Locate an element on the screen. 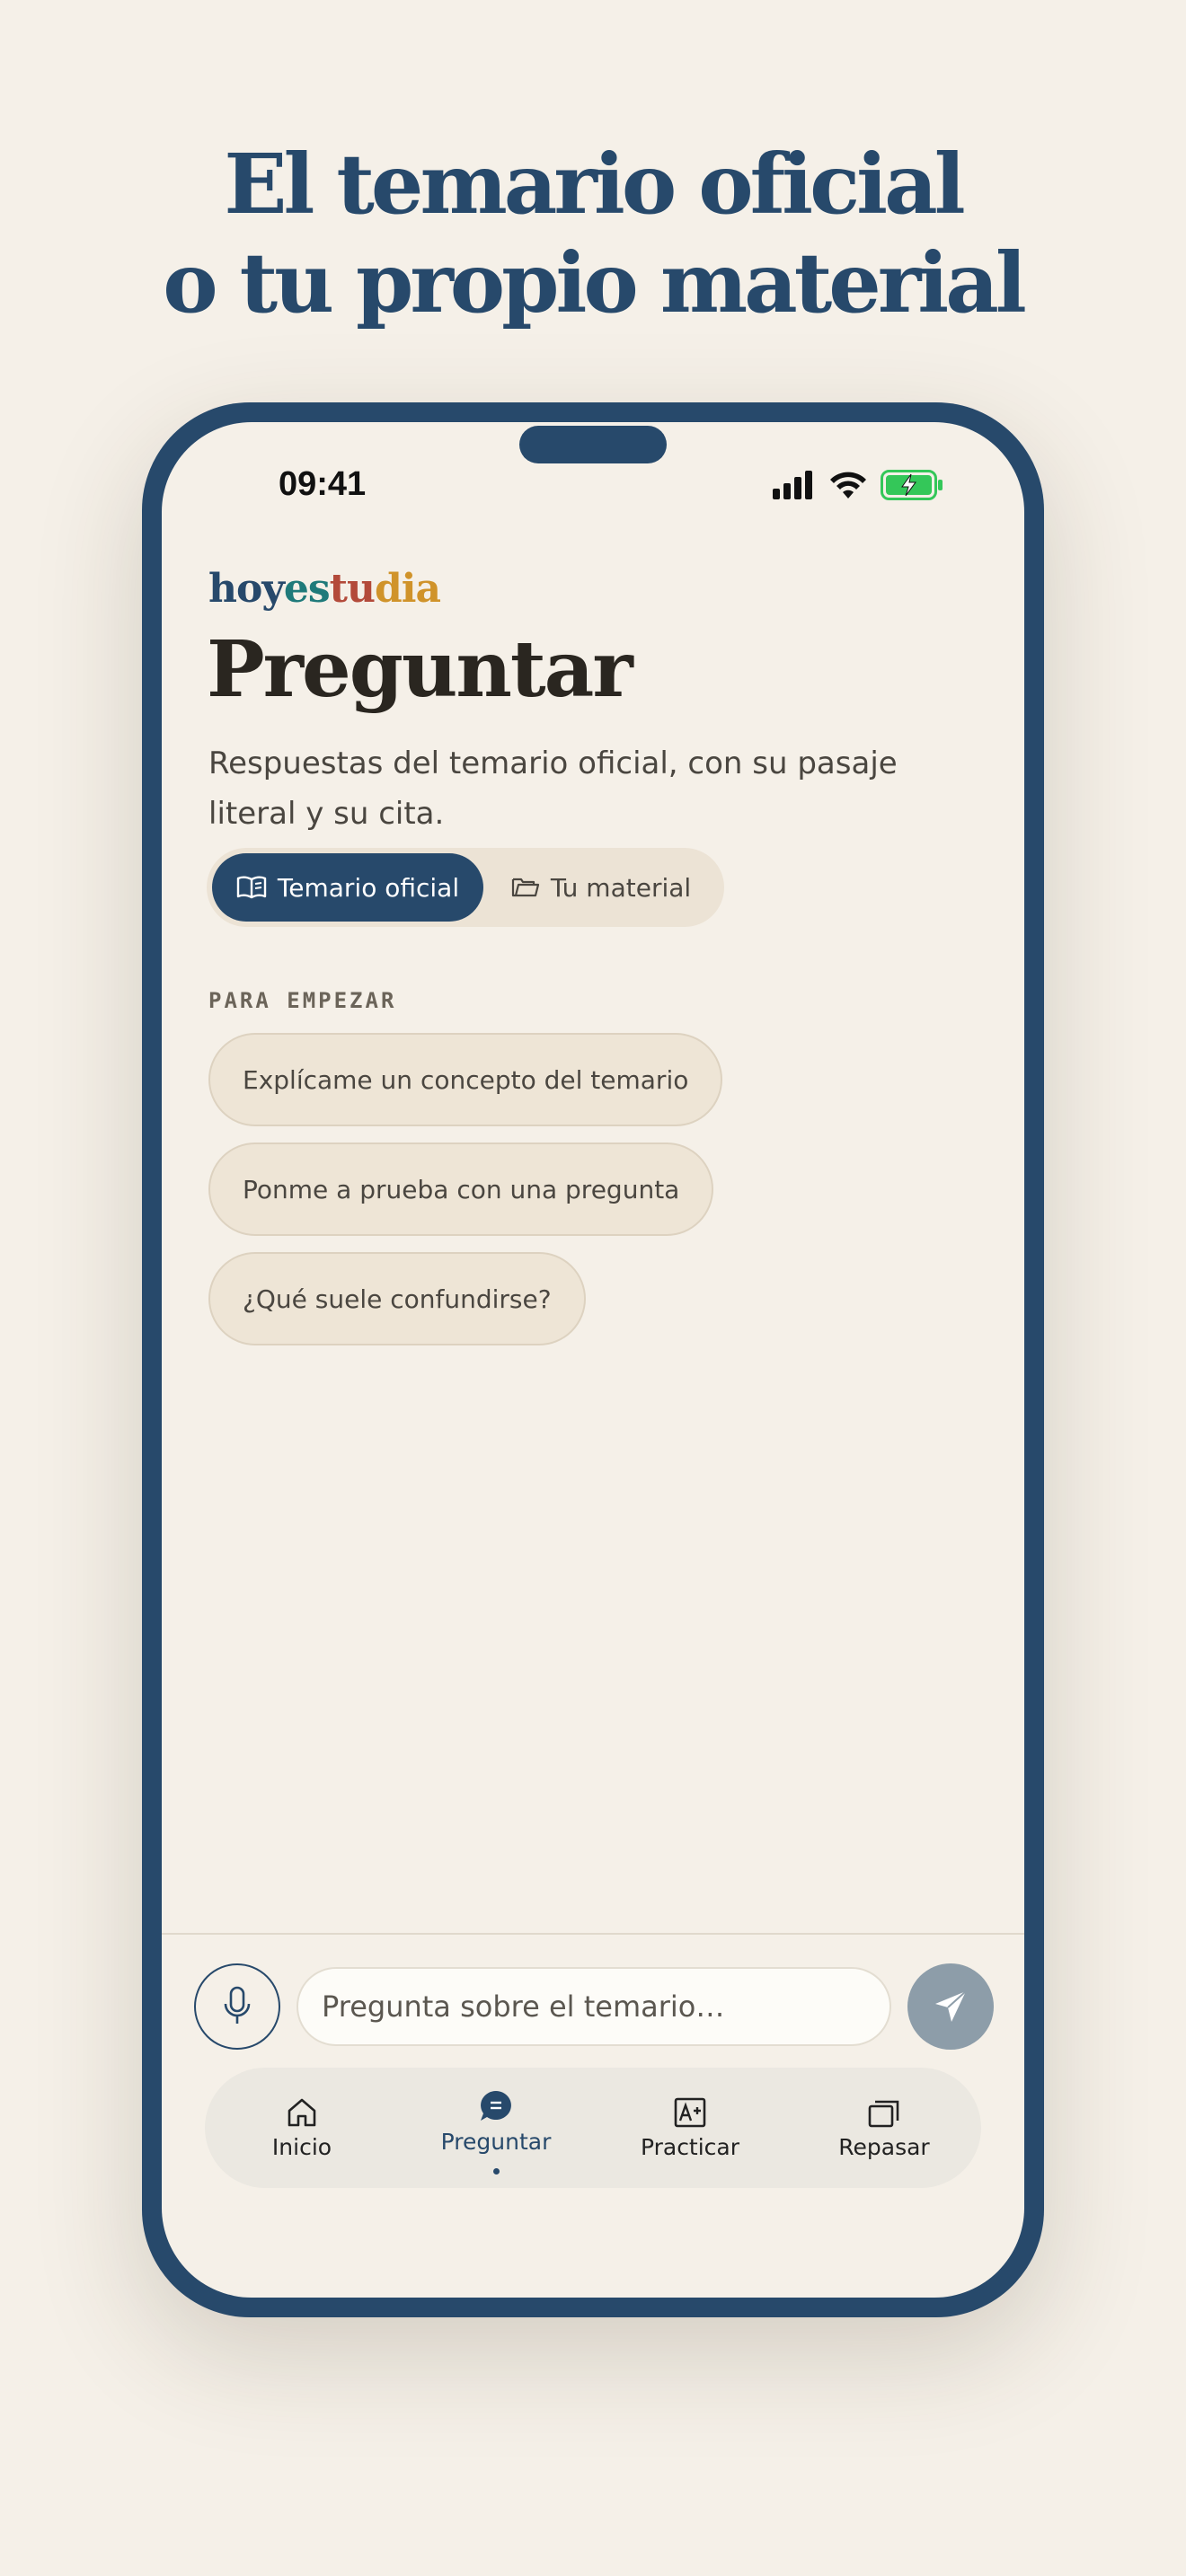  tab-label-repasar: Repasar is located at coordinates (884, 2146).